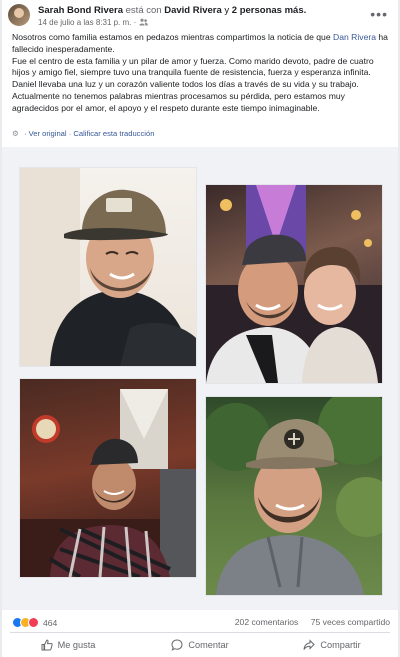 The height and width of the screenshot is (657, 400). Describe the element at coordinates (50, 622) in the screenshot. I see `reaction-count: 464` at that location.